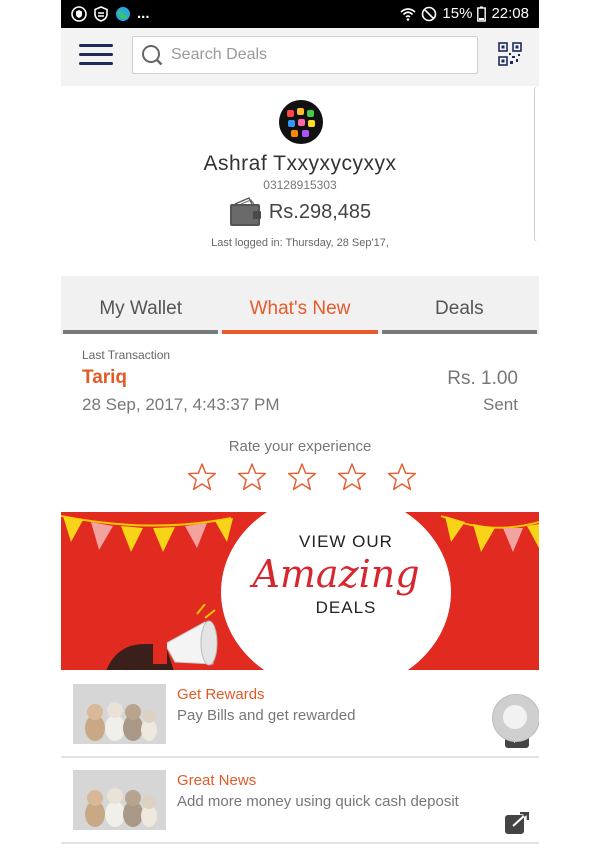  I want to click on list-item-title: Get Rewards, so click(221, 694).